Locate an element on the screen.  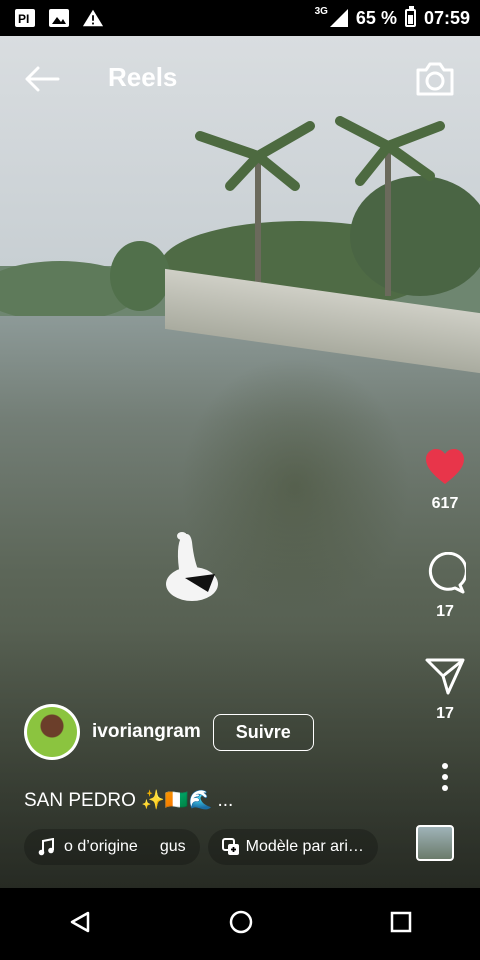
comment-icon is located at coordinates (446, 574).